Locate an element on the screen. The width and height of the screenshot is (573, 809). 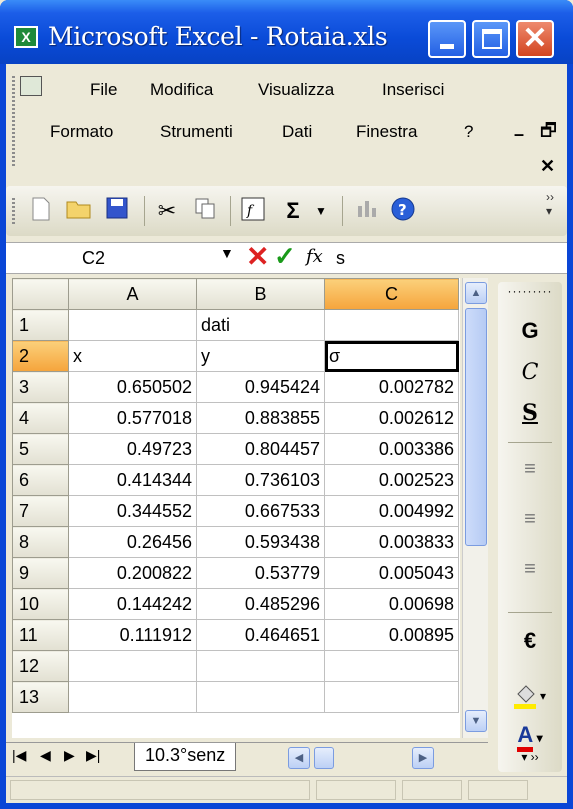
menu-inserisci: Inserisci is located at coordinates (413, 90).